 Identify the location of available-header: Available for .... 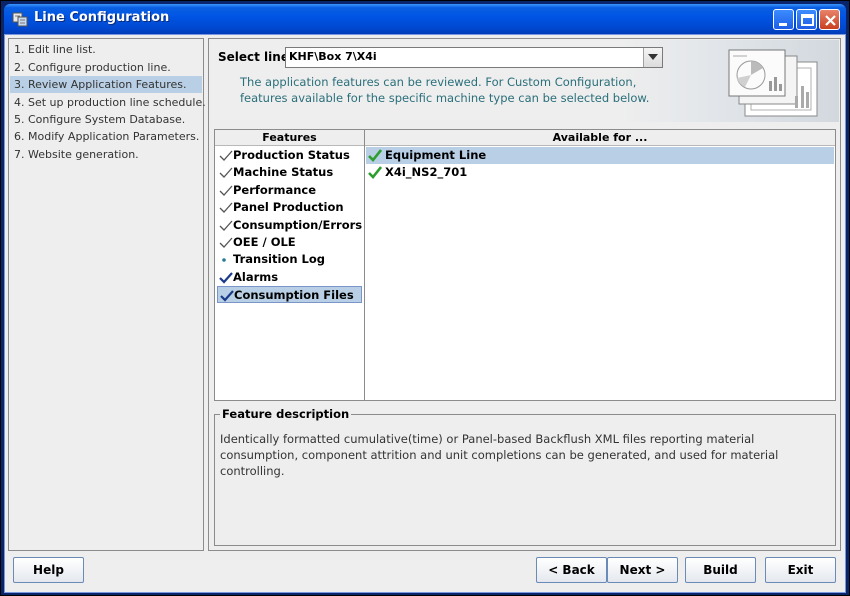
(600, 138).